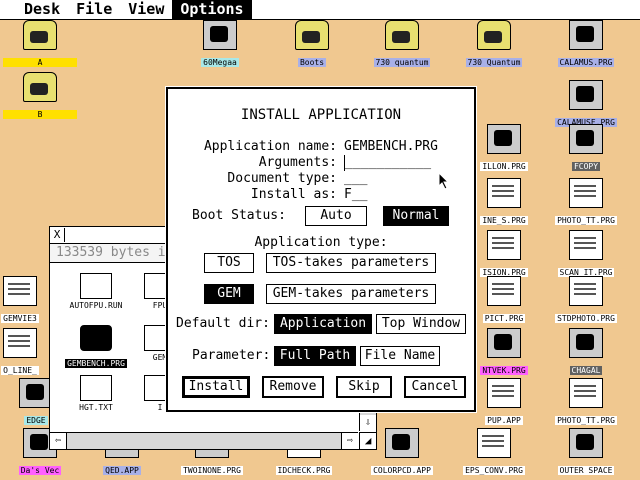 The image size is (640, 480). What do you see at coordinates (504, 254) in the screenshot?
I see `desktop-icon-ision: ISION.PRG` at bounding box center [504, 254].